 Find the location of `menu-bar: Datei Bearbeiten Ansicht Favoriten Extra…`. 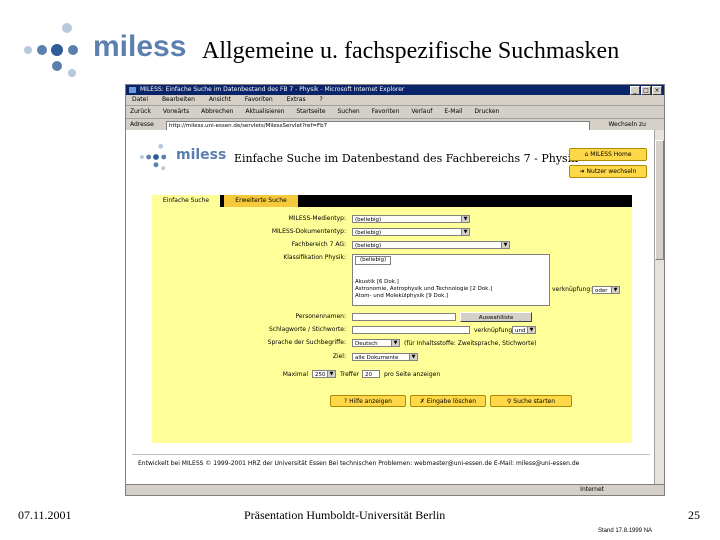

menu-bar: Datei Bearbeiten Ansicht Favoriten Extra… is located at coordinates (395, 100).